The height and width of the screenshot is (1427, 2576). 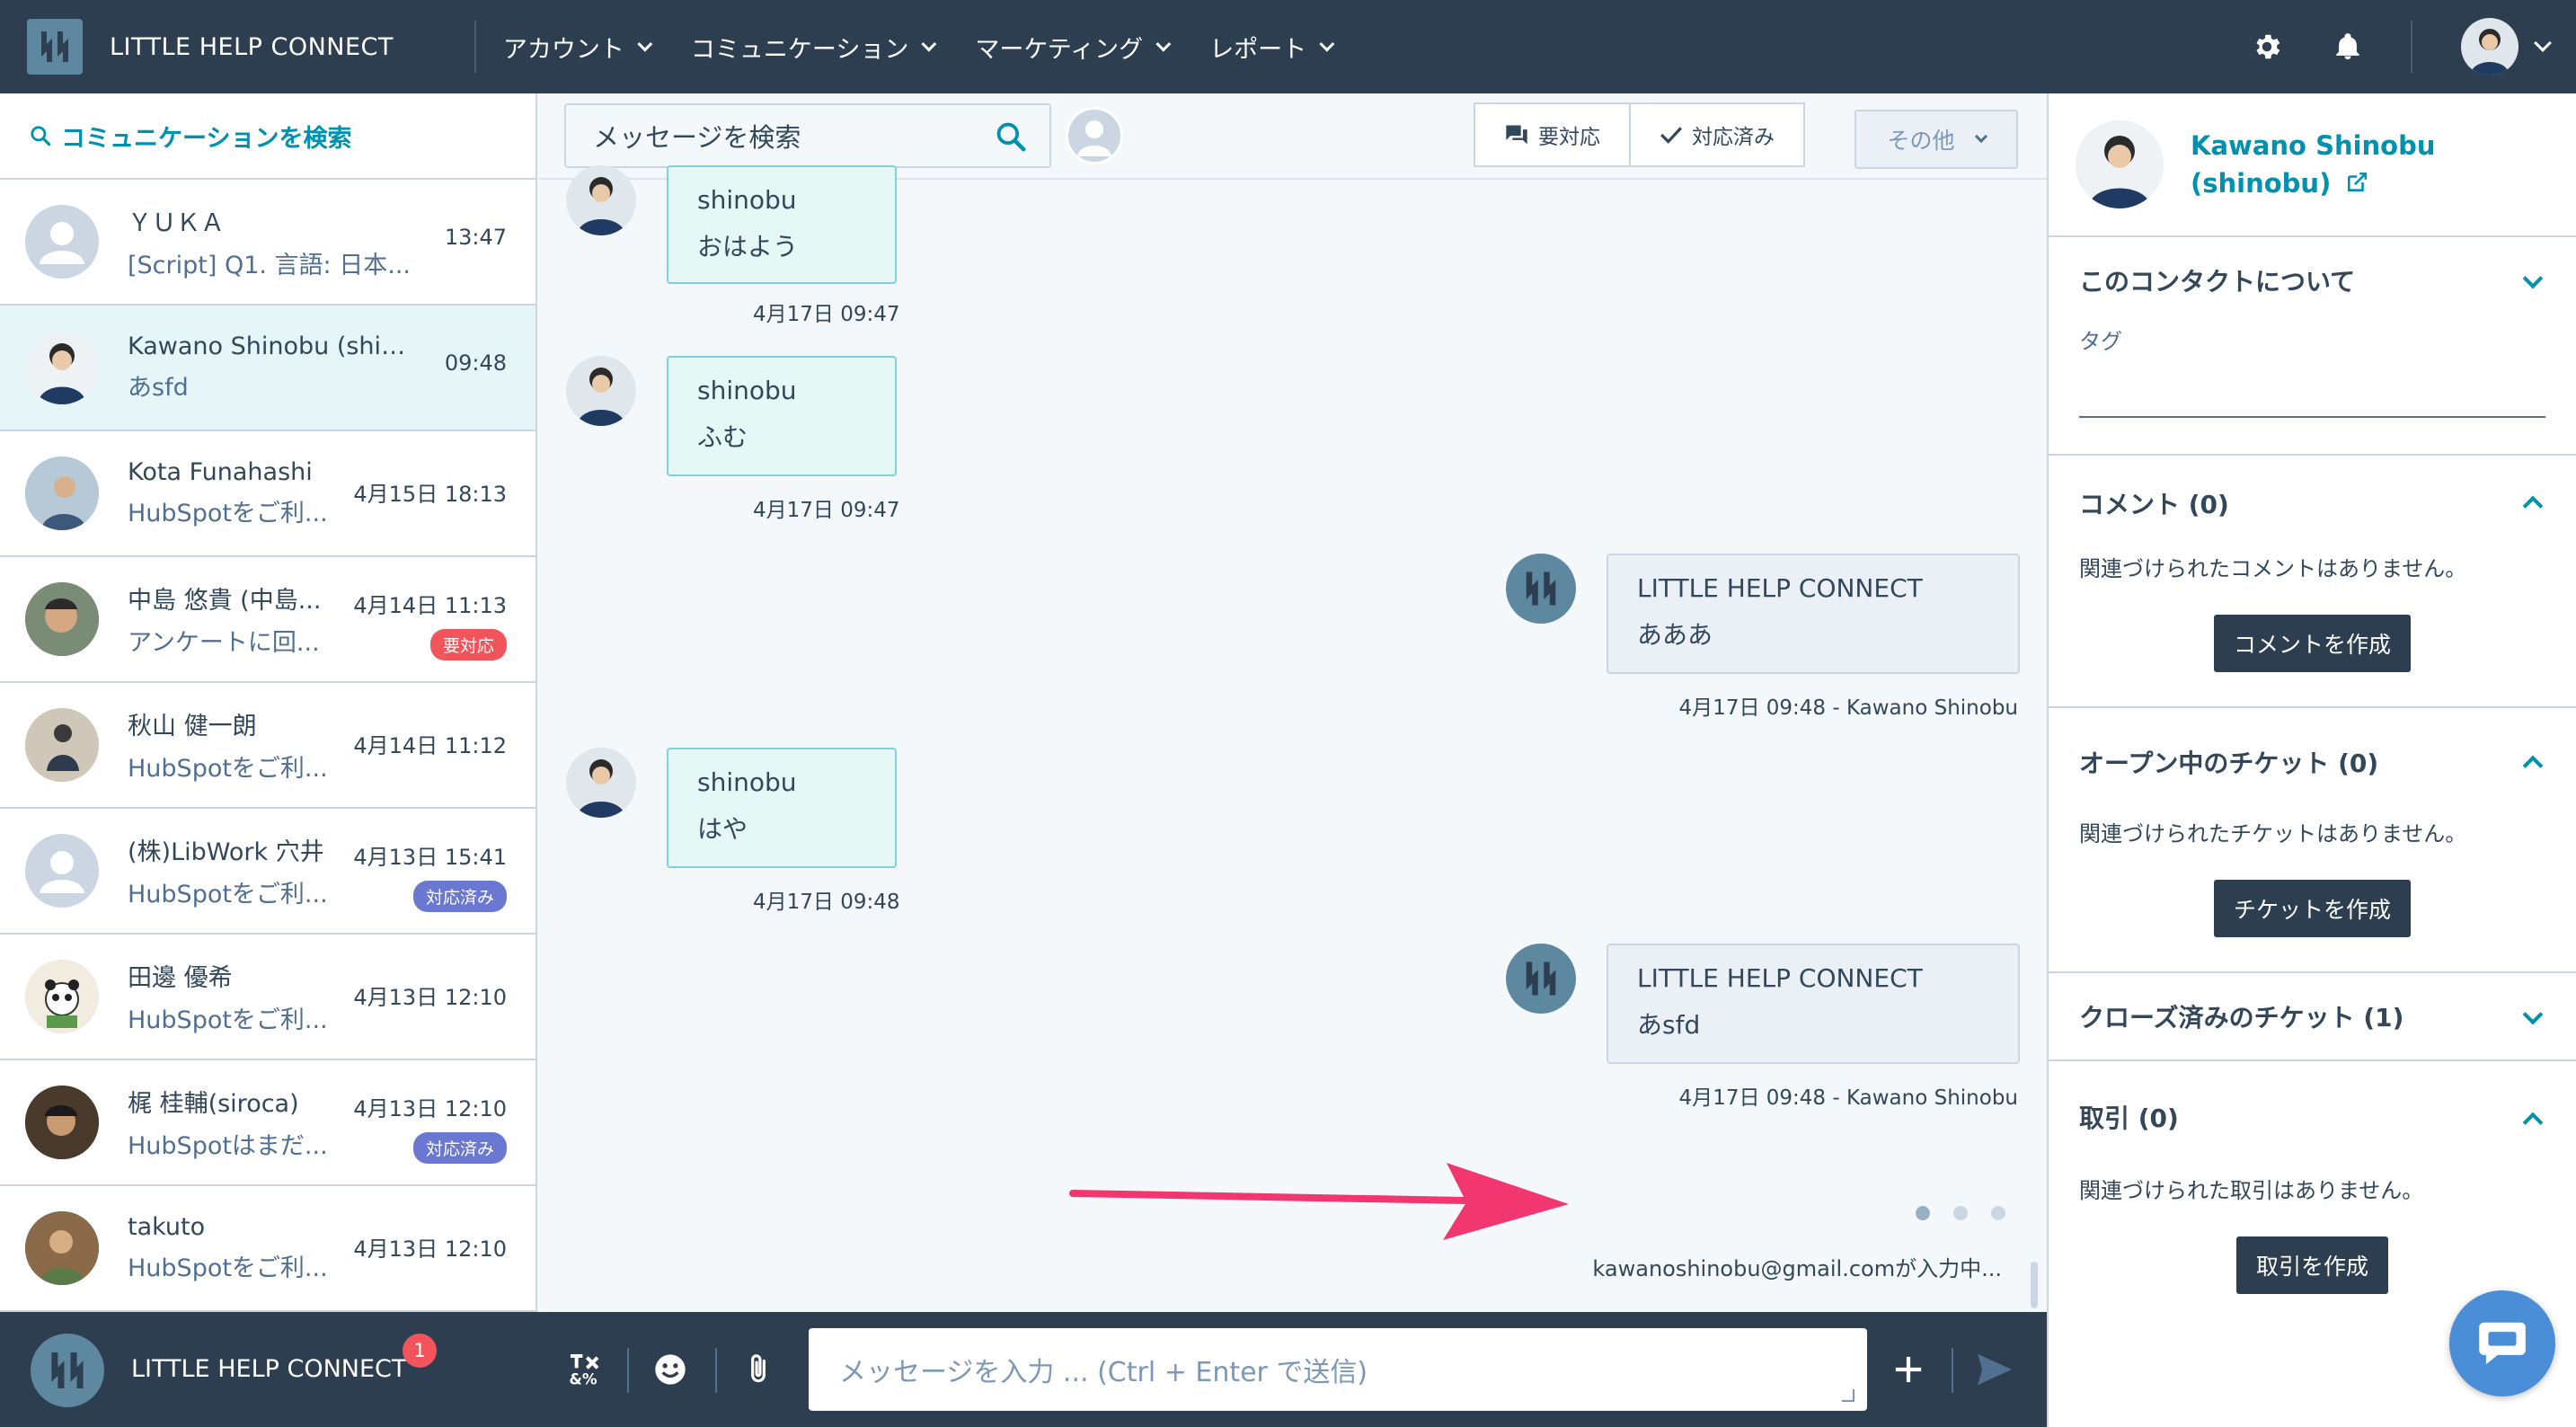 I want to click on chat-widget-button, so click(x=2502, y=1343).